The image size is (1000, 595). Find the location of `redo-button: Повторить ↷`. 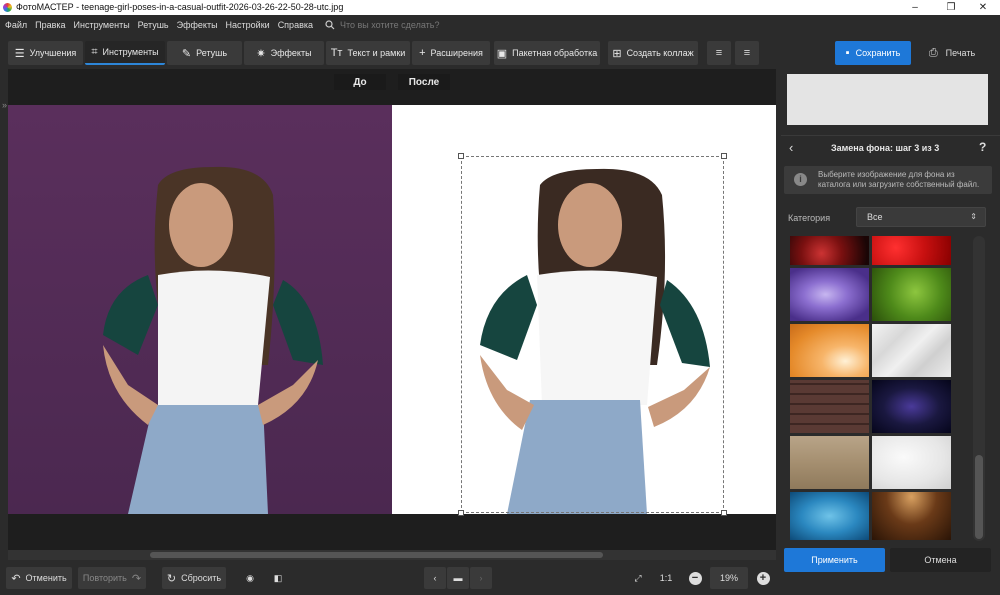

redo-button: Повторить ↷ is located at coordinates (112, 578).